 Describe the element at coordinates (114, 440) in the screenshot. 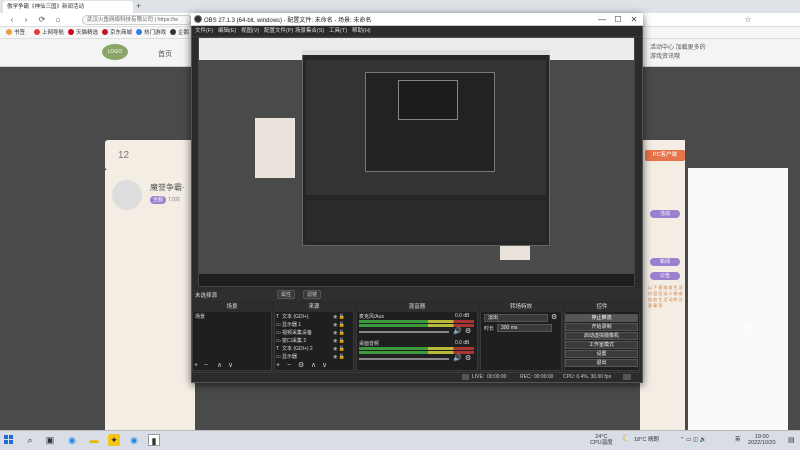

I see `app-icon: ✦` at that location.